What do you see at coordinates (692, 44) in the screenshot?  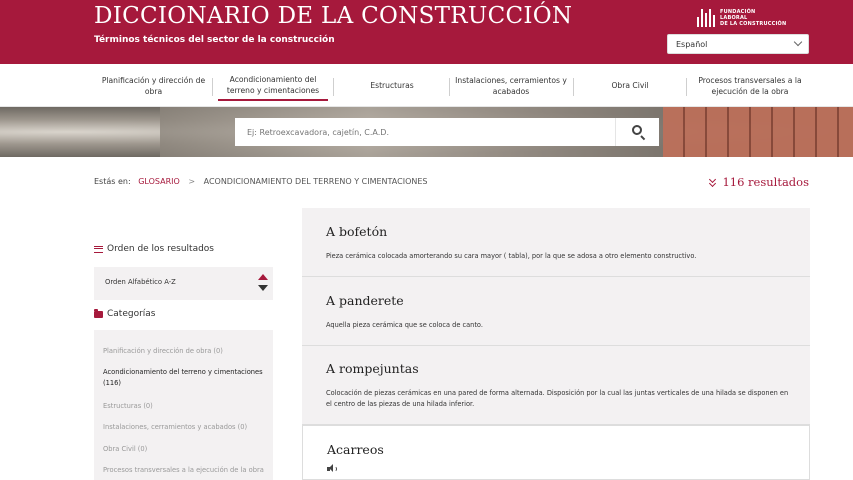 I see `language-value: Español` at bounding box center [692, 44].